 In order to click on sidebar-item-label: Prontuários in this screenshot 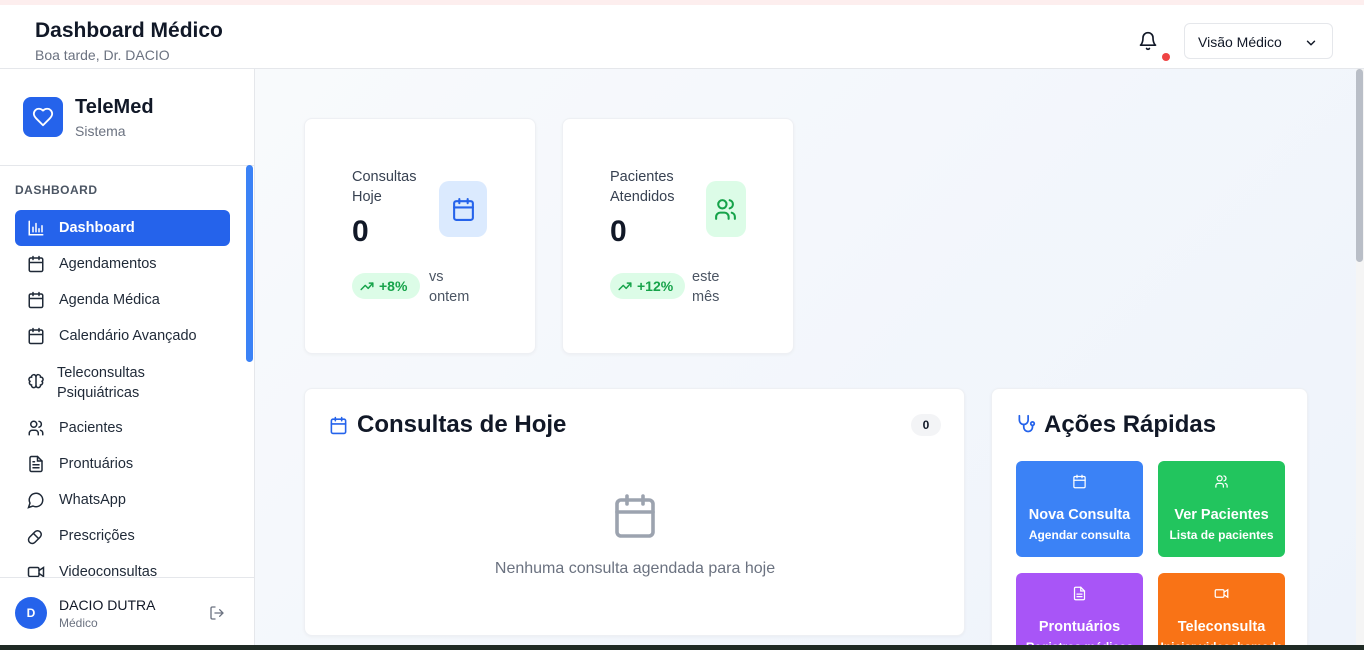, I will do `click(96, 464)`.